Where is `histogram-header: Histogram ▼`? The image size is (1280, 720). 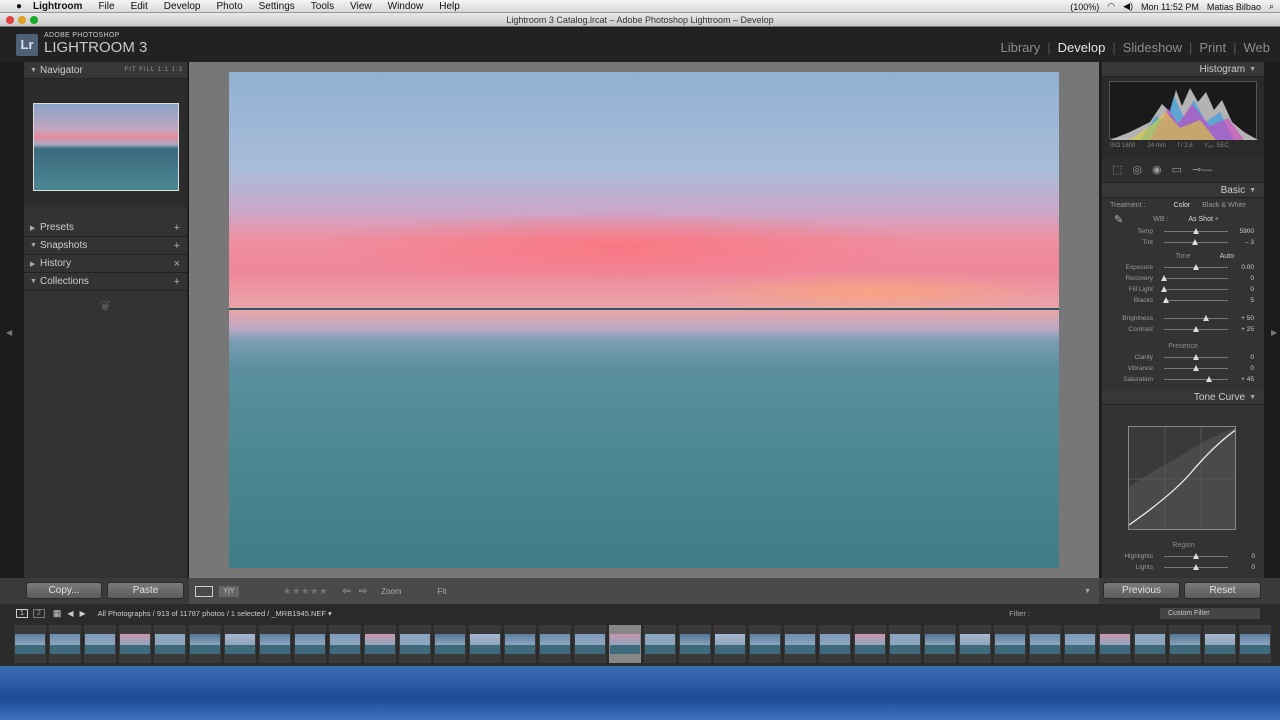
histogram-header: Histogram ▼ is located at coordinates (1183, 69).